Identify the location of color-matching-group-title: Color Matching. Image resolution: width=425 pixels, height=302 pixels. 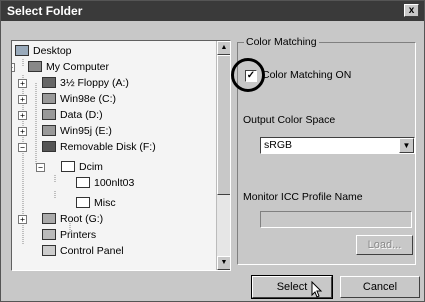
(281, 42).